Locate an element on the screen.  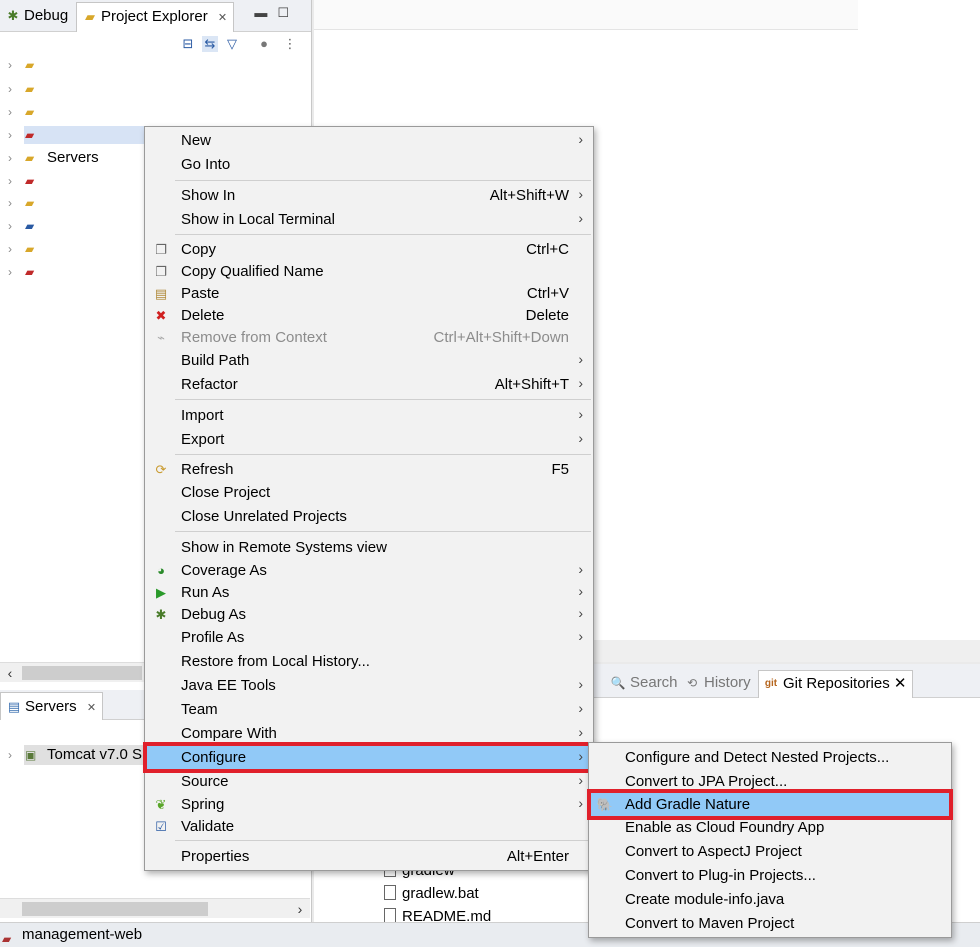
horizontal-scrollbar: › is located at coordinates (155, 908).